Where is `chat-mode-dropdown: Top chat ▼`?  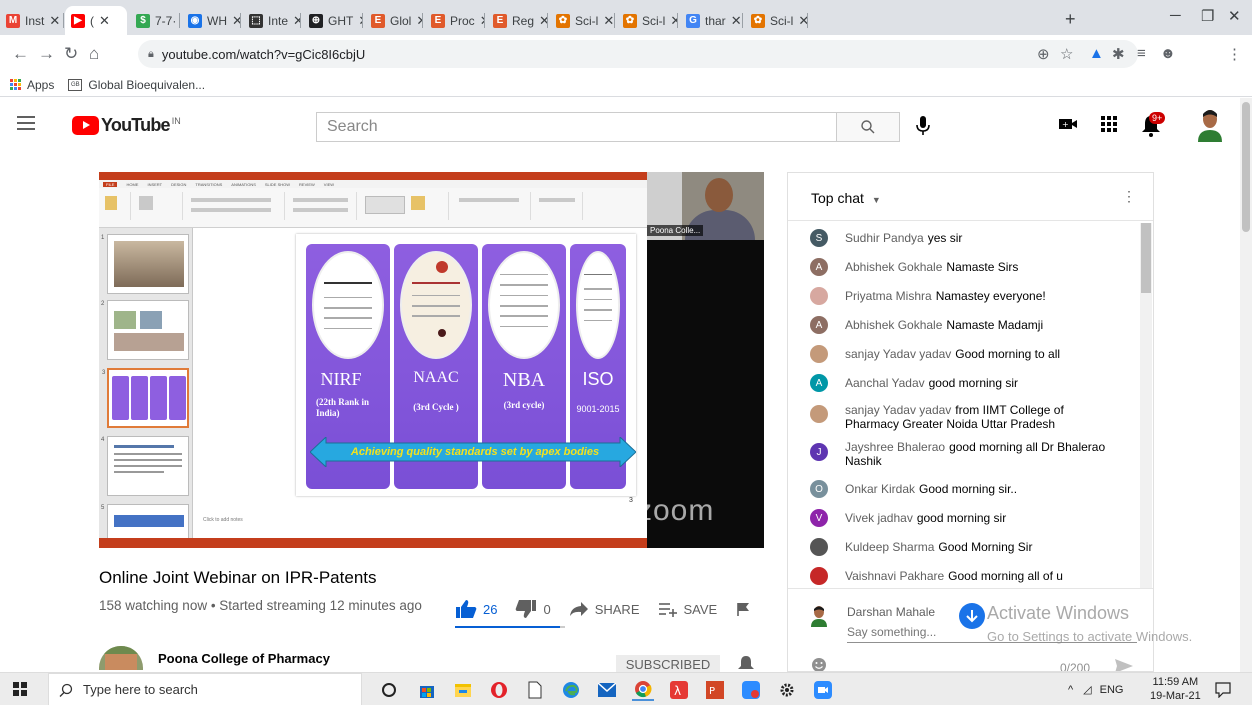 chat-mode-dropdown: Top chat ▼ is located at coordinates (846, 198).